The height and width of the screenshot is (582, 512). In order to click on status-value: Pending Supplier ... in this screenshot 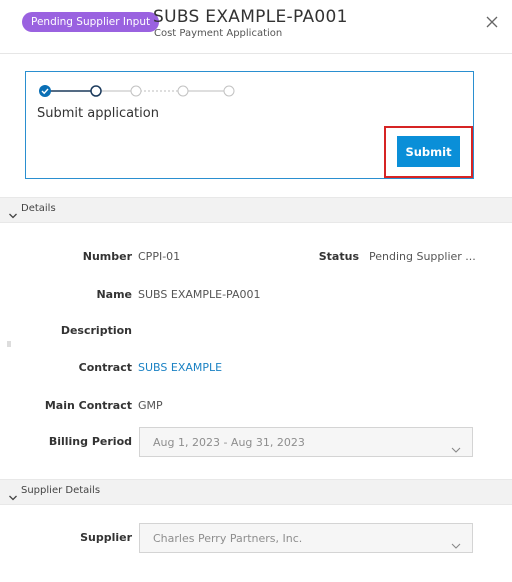, I will do `click(422, 256)`.